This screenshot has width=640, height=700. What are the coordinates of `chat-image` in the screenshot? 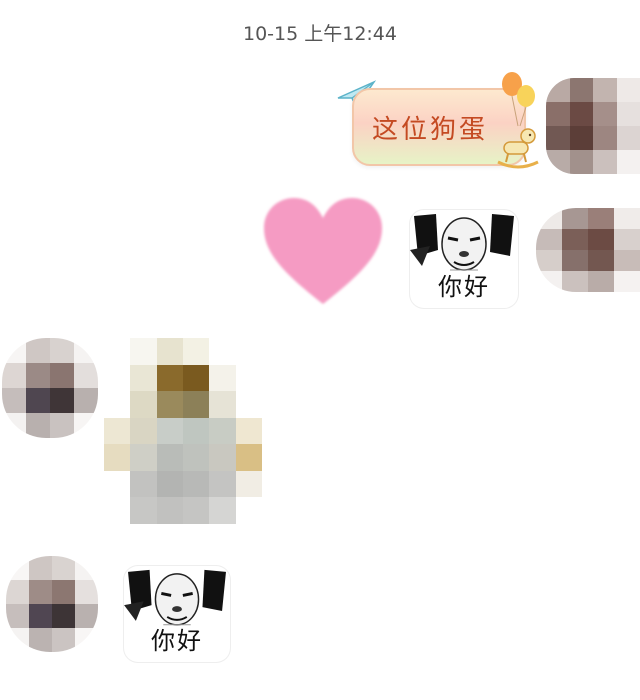 It's located at (183, 431).